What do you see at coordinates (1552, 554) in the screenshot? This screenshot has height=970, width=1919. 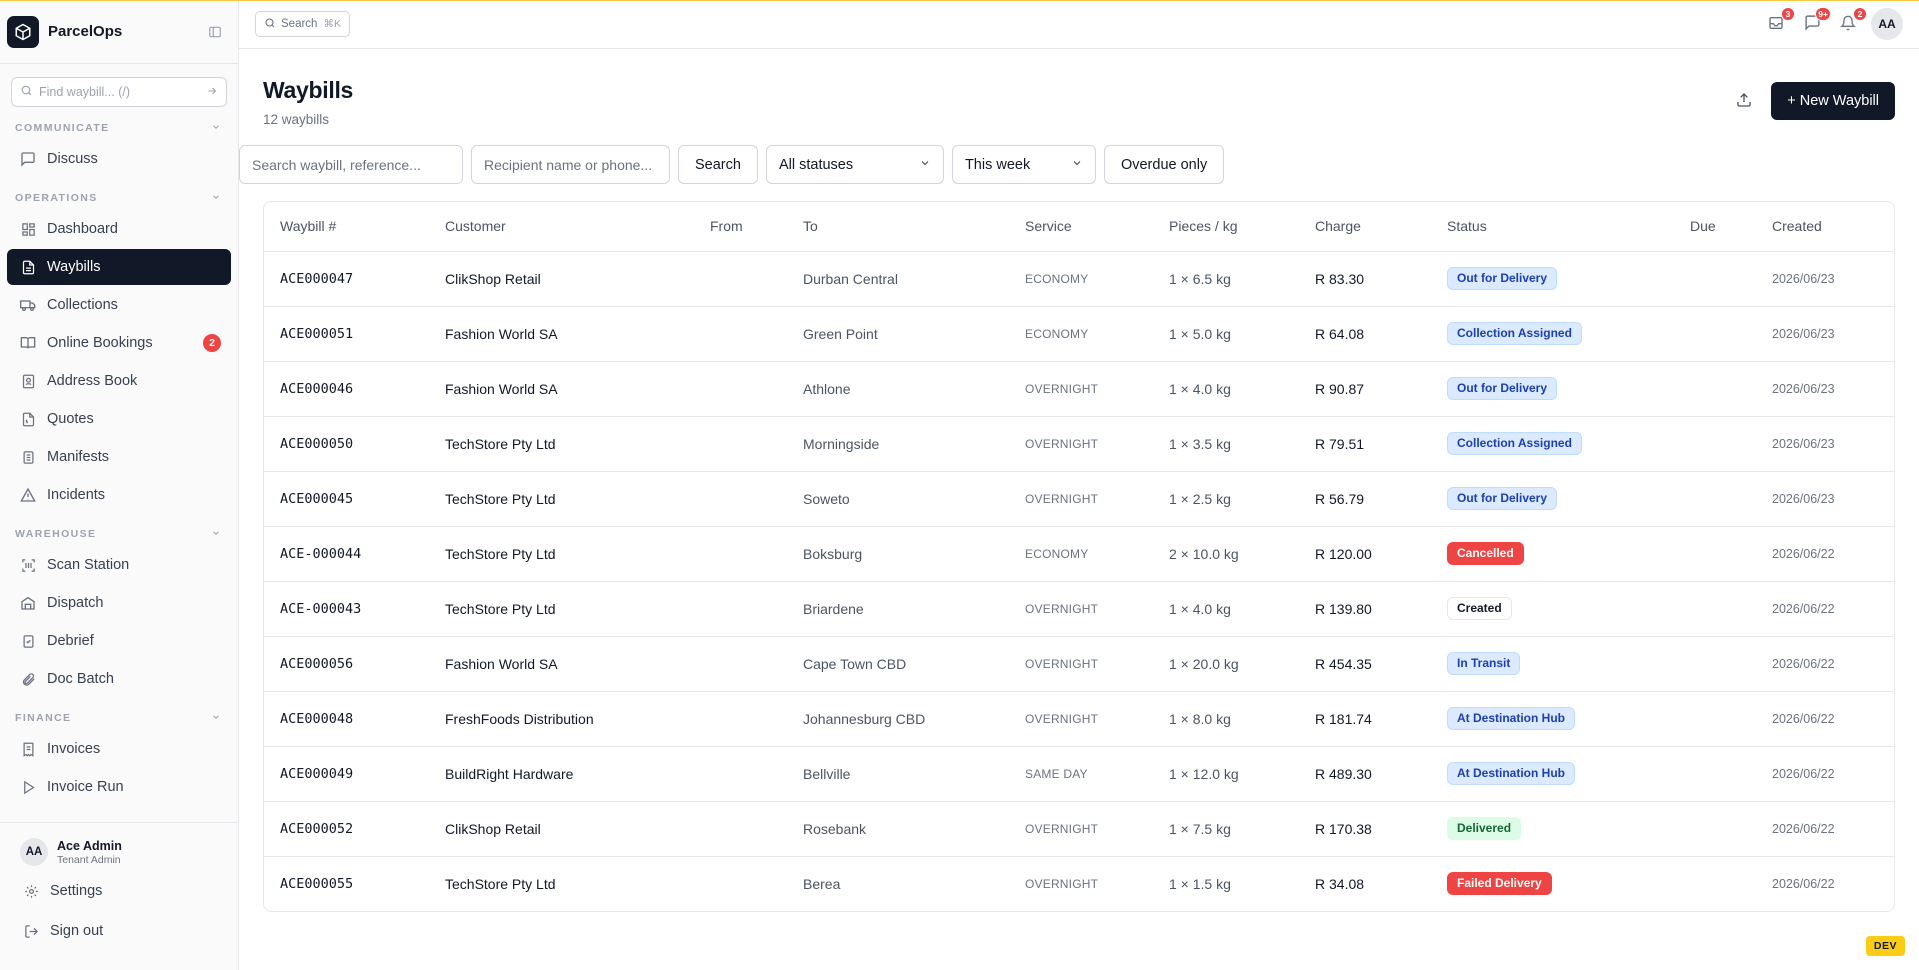 I see `status-cell: Cancelled` at bounding box center [1552, 554].